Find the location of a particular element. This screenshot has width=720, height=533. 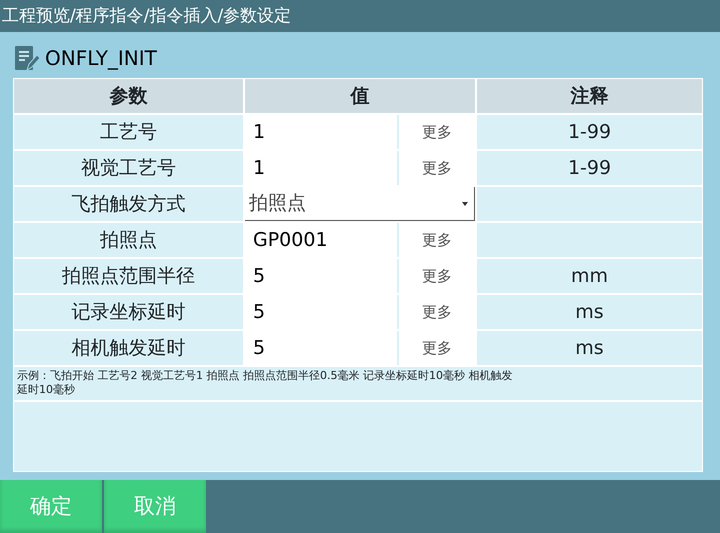

dropdown-caret-icon is located at coordinates (465, 203).